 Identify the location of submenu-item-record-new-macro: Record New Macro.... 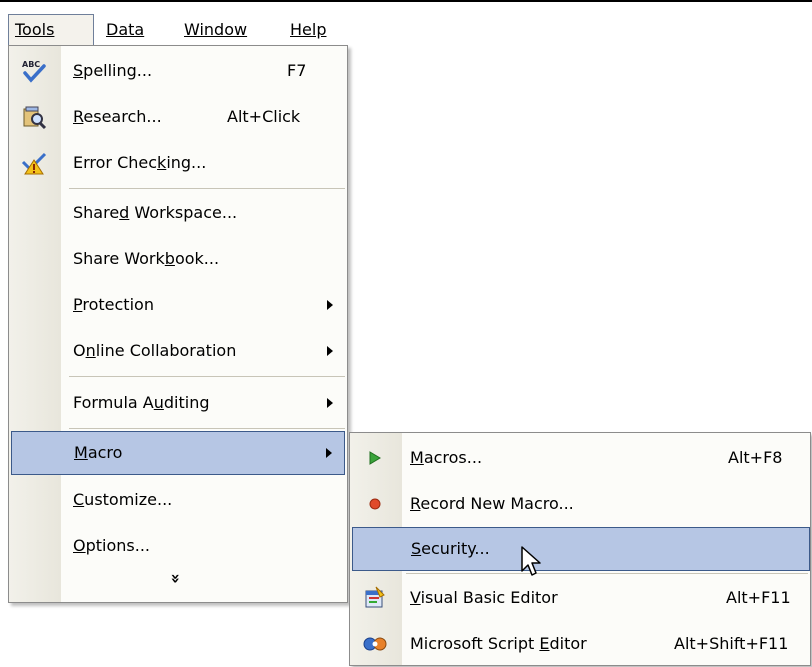
(580, 504).